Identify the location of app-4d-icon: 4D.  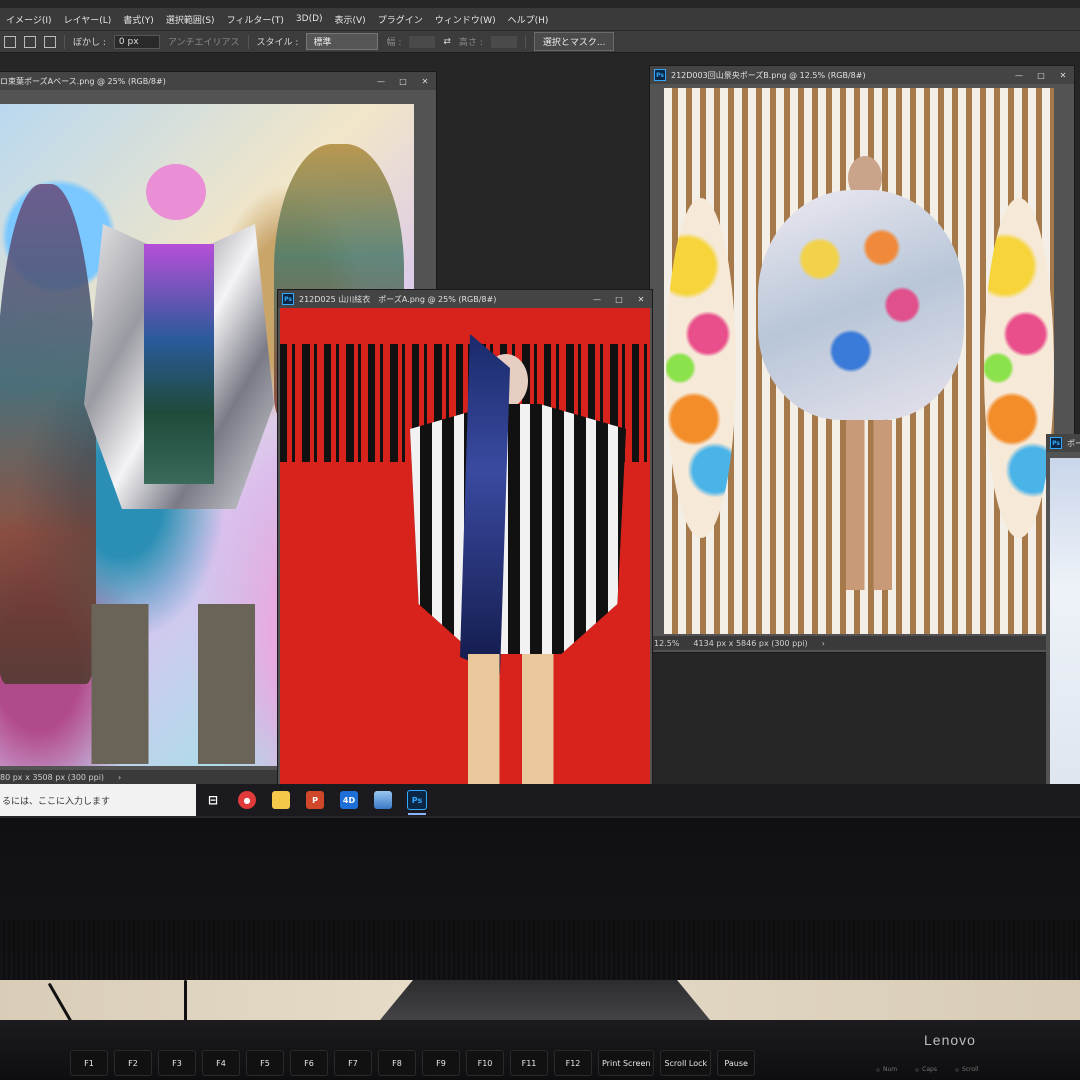
(349, 800).